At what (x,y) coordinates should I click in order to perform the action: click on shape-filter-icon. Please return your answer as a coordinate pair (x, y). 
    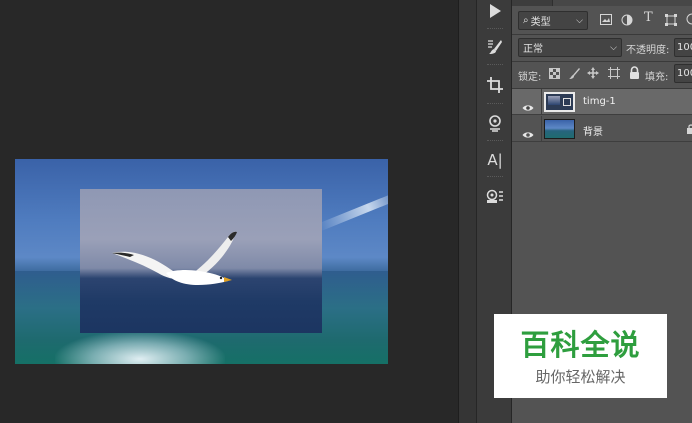
    Looking at the image, I should click on (671, 21).